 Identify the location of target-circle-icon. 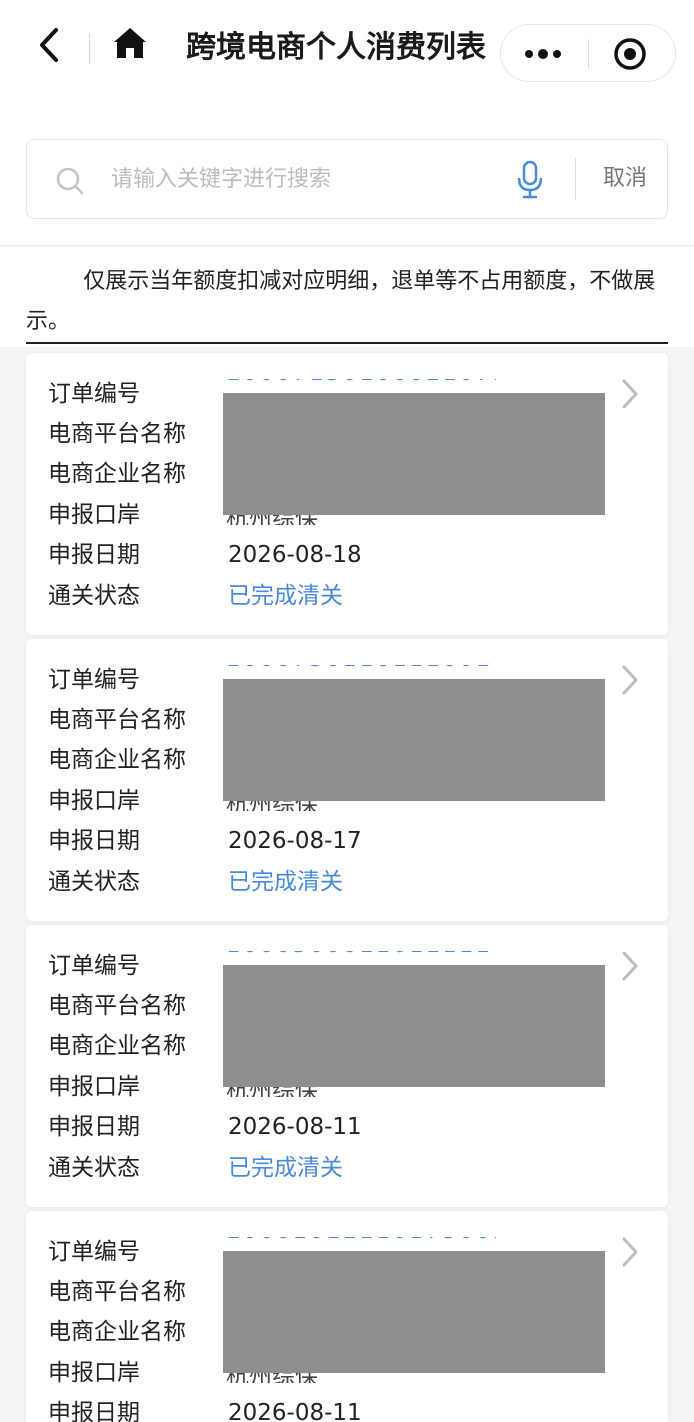
(630, 54).